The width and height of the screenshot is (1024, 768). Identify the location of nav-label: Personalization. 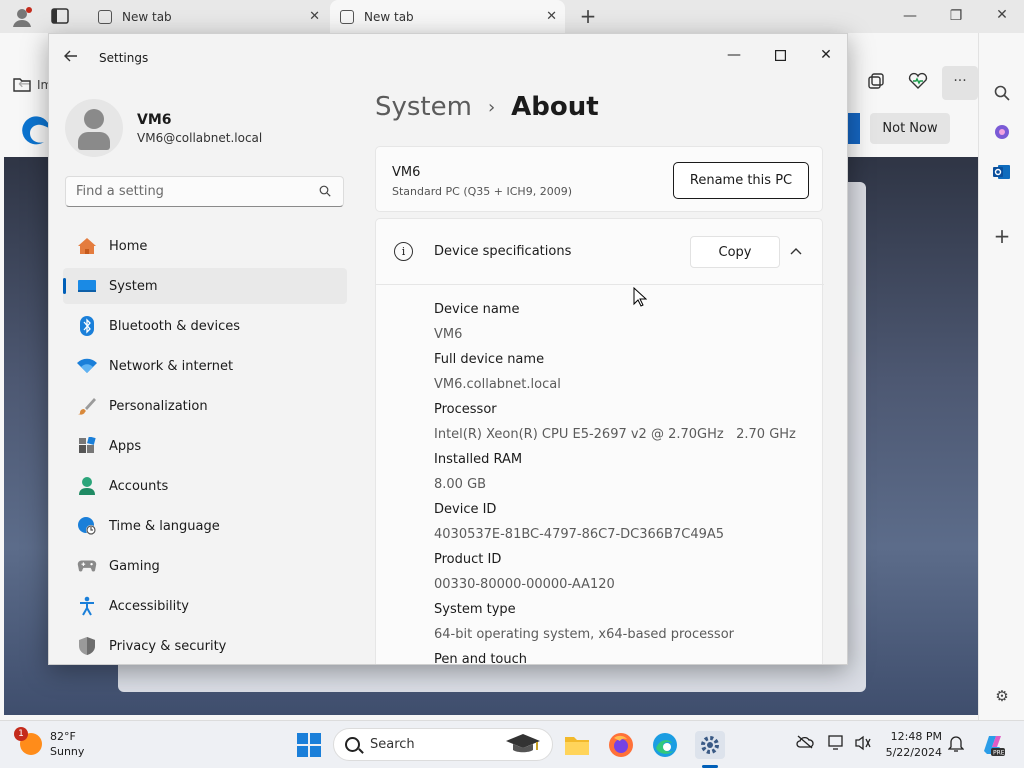
(158, 406).